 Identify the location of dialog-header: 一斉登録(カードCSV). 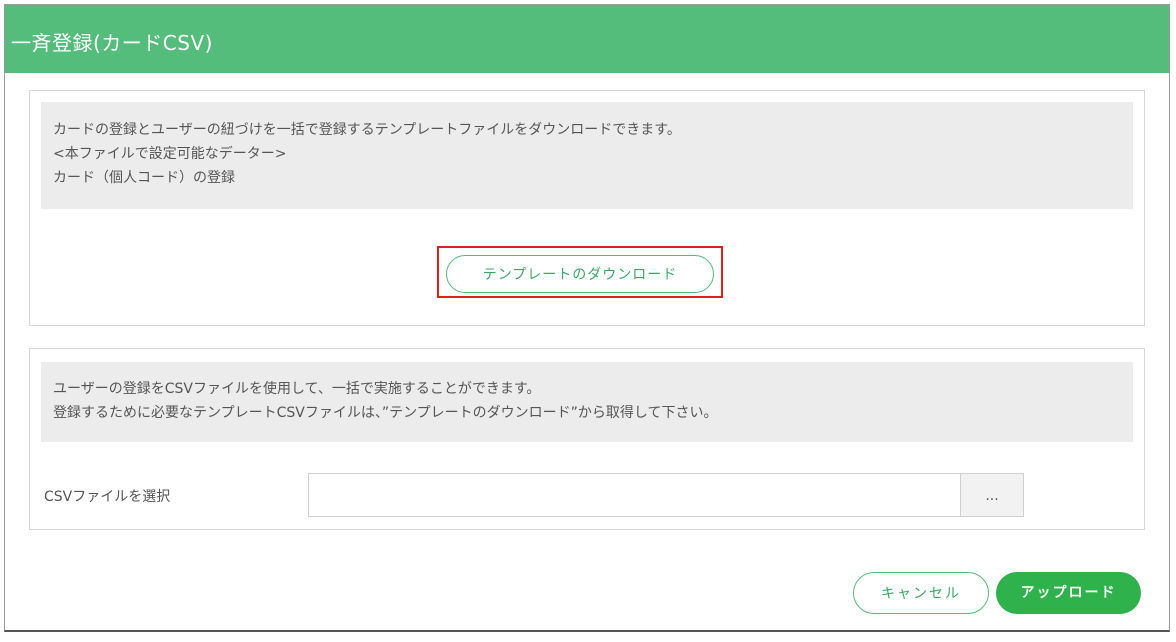
(587, 39).